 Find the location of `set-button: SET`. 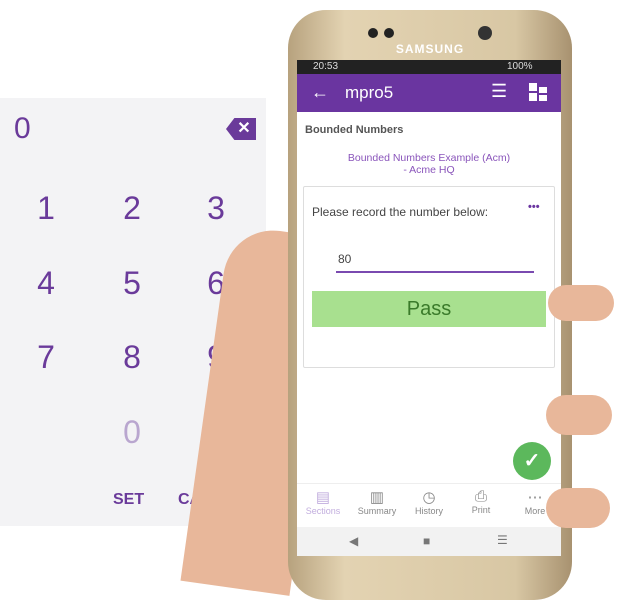

set-button: SET is located at coordinates (128, 500).